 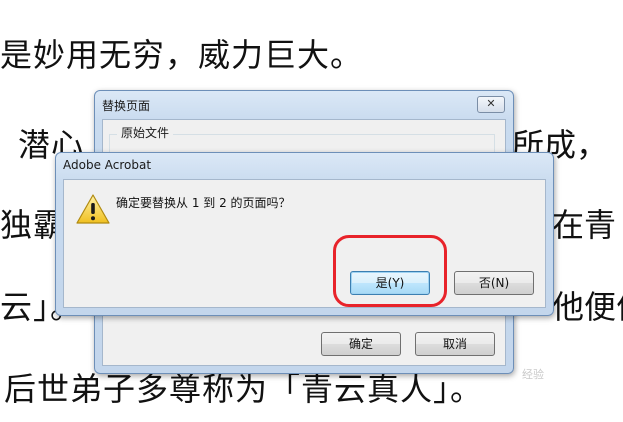 I want to click on document-line-3-right: 在青, so click(x=584, y=225).